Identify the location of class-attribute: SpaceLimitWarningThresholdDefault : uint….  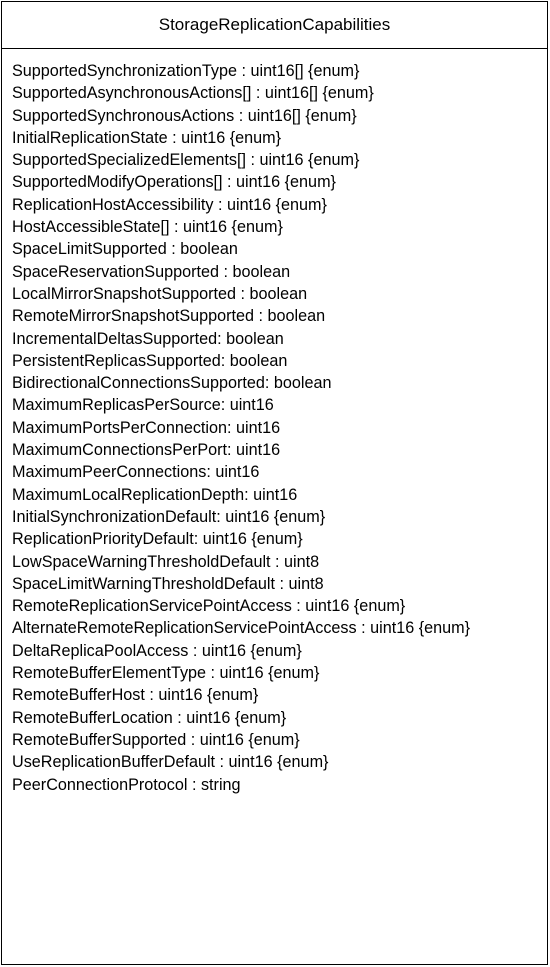
(168, 583).